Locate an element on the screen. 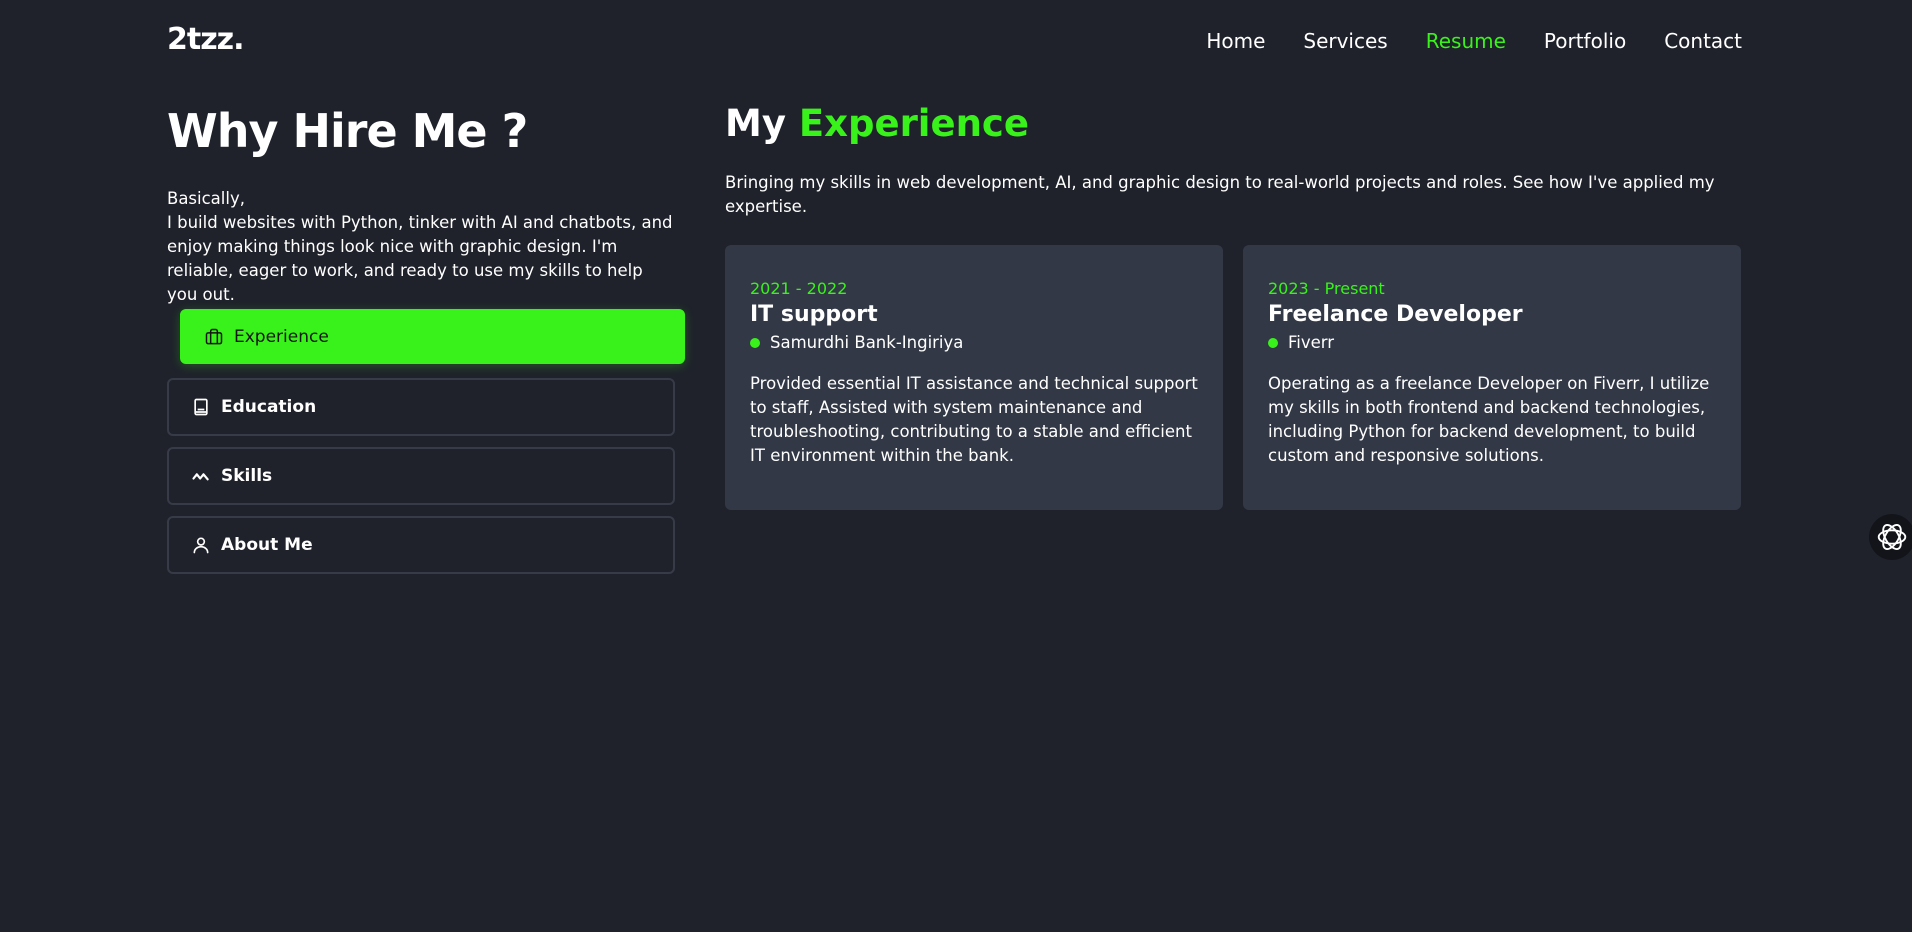 This screenshot has height=932, width=1912. nav-portfolio: Portfolio is located at coordinates (1585, 41).